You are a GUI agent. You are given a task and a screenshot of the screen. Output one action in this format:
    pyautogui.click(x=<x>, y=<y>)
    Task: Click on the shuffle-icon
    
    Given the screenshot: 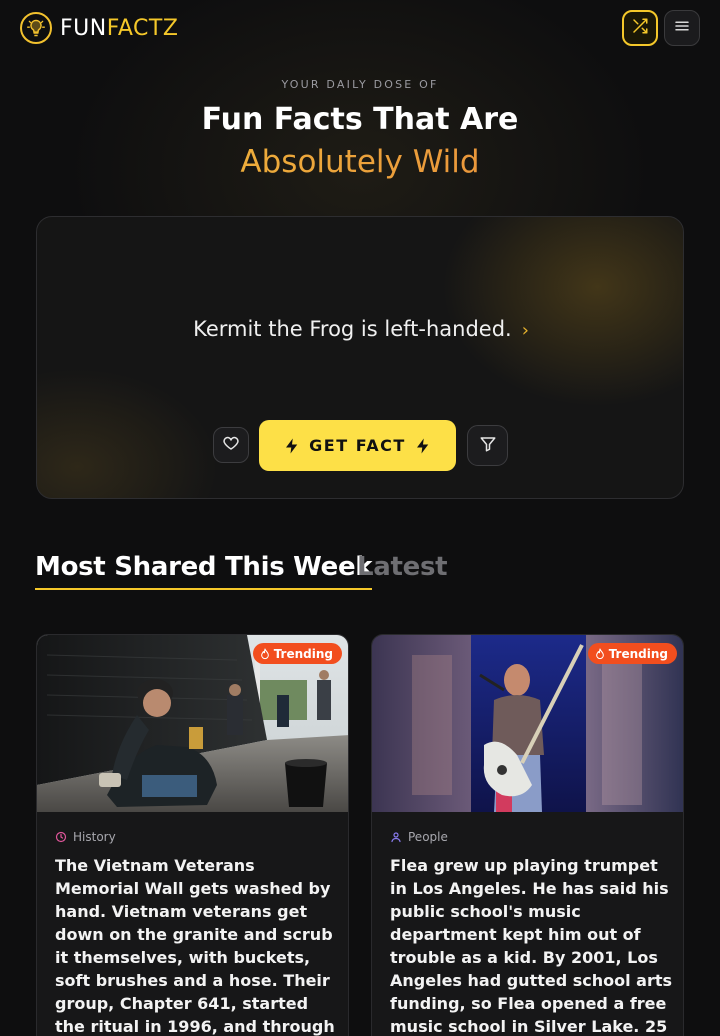 What is the action you would take?
    pyautogui.click(x=640, y=28)
    